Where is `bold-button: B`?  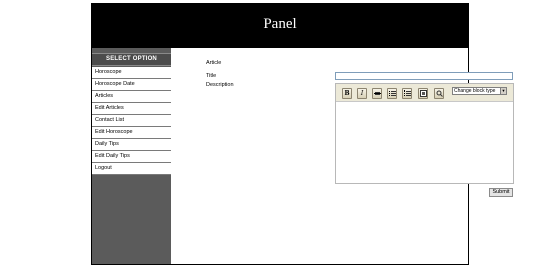 bold-button: B is located at coordinates (347, 93).